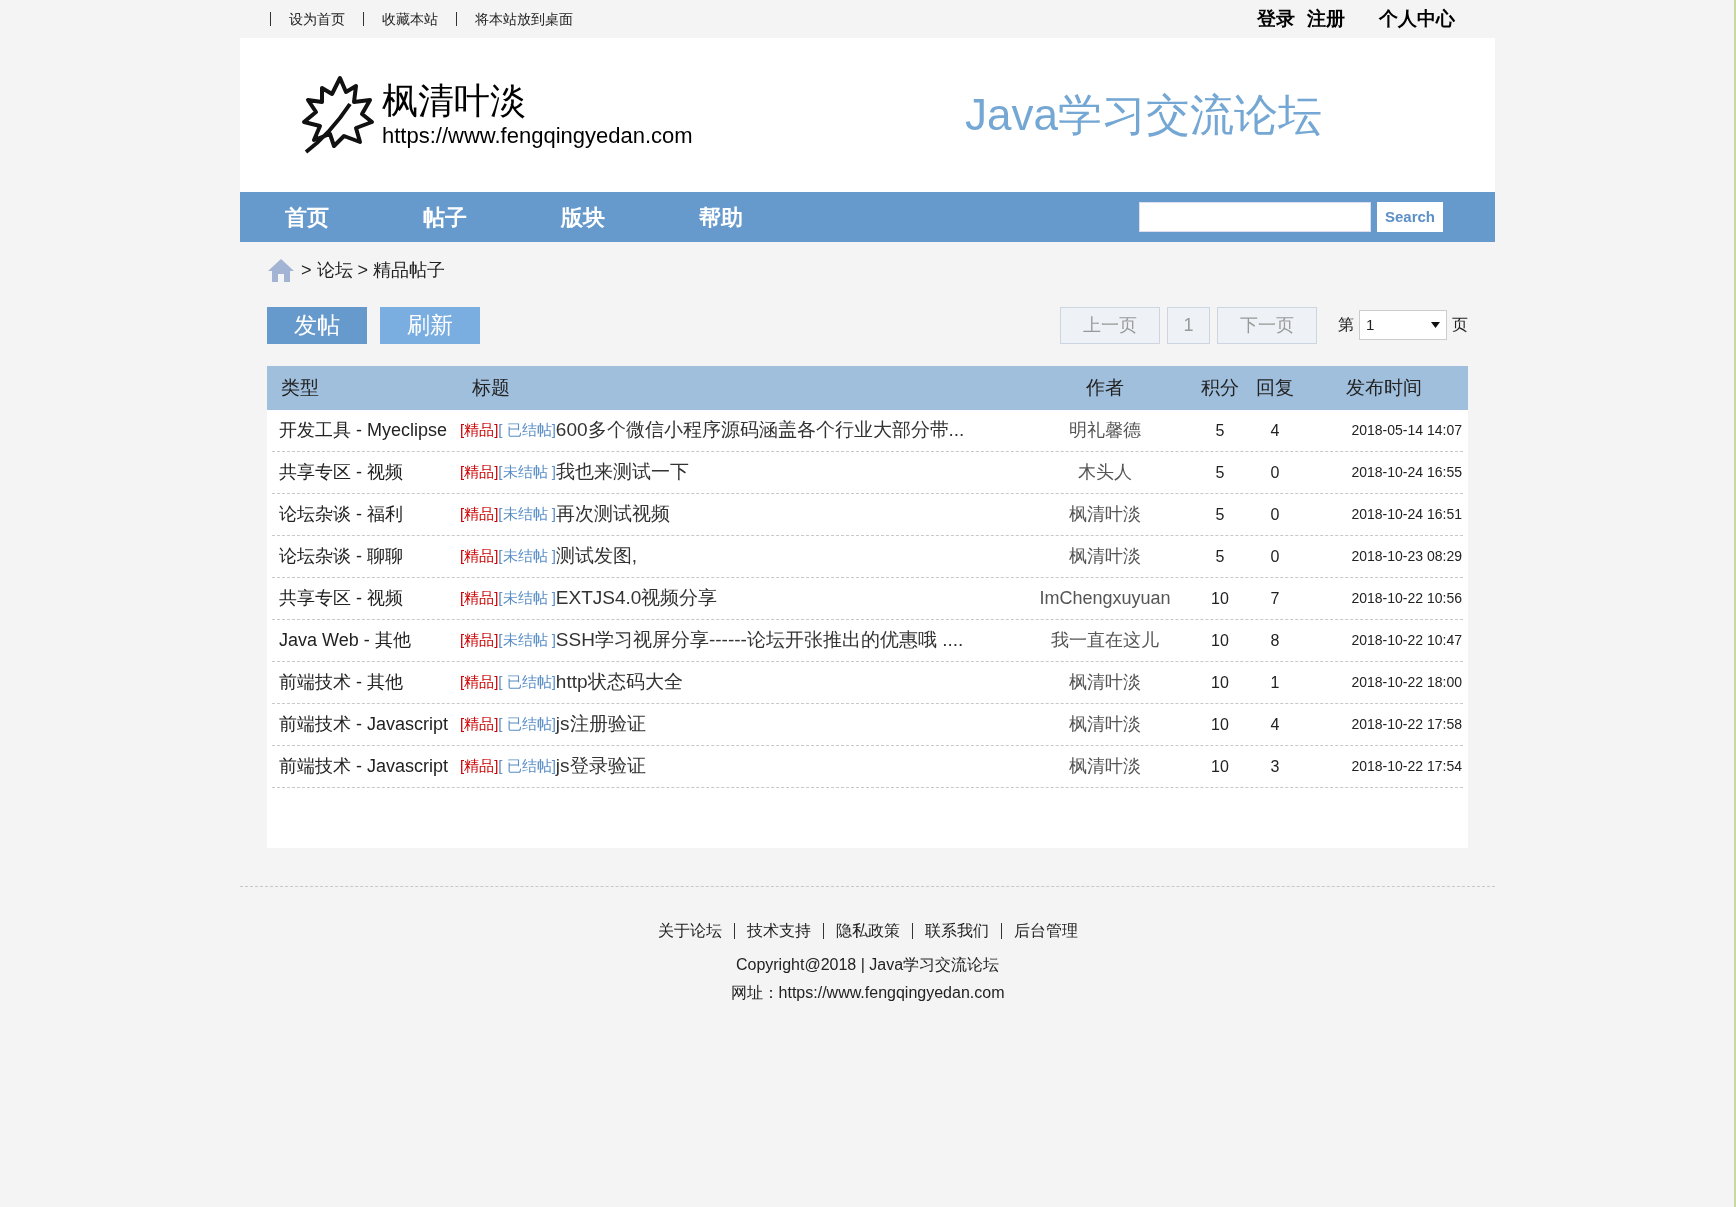 The height and width of the screenshot is (1207, 1736). What do you see at coordinates (341, 556) in the screenshot?
I see `table-cell-text: 论坛杂谈 - 聊聊` at bounding box center [341, 556].